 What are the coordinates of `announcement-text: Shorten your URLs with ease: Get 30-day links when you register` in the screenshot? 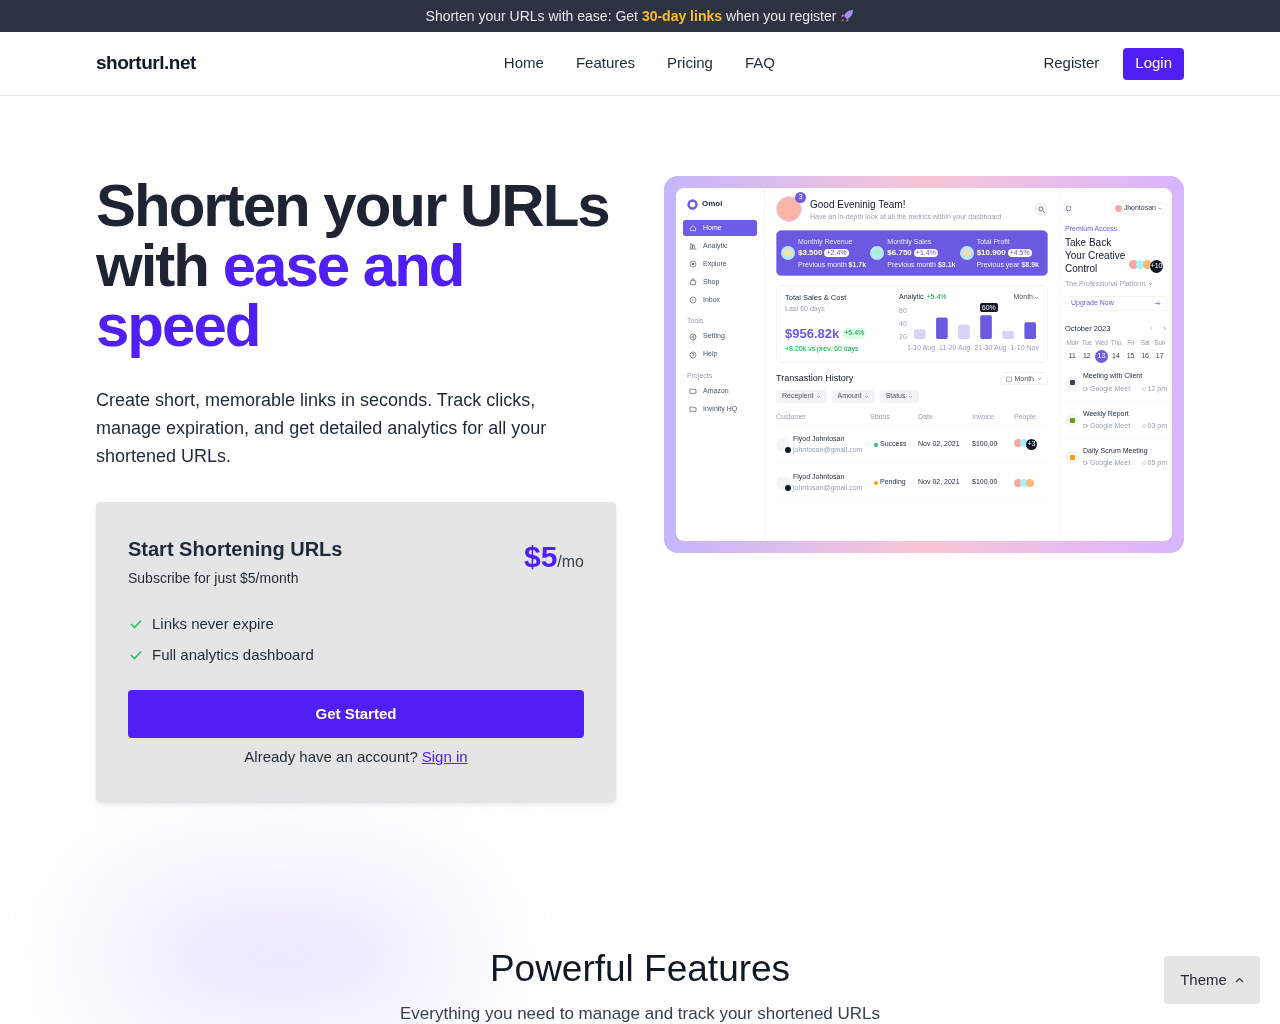 It's located at (631, 16).